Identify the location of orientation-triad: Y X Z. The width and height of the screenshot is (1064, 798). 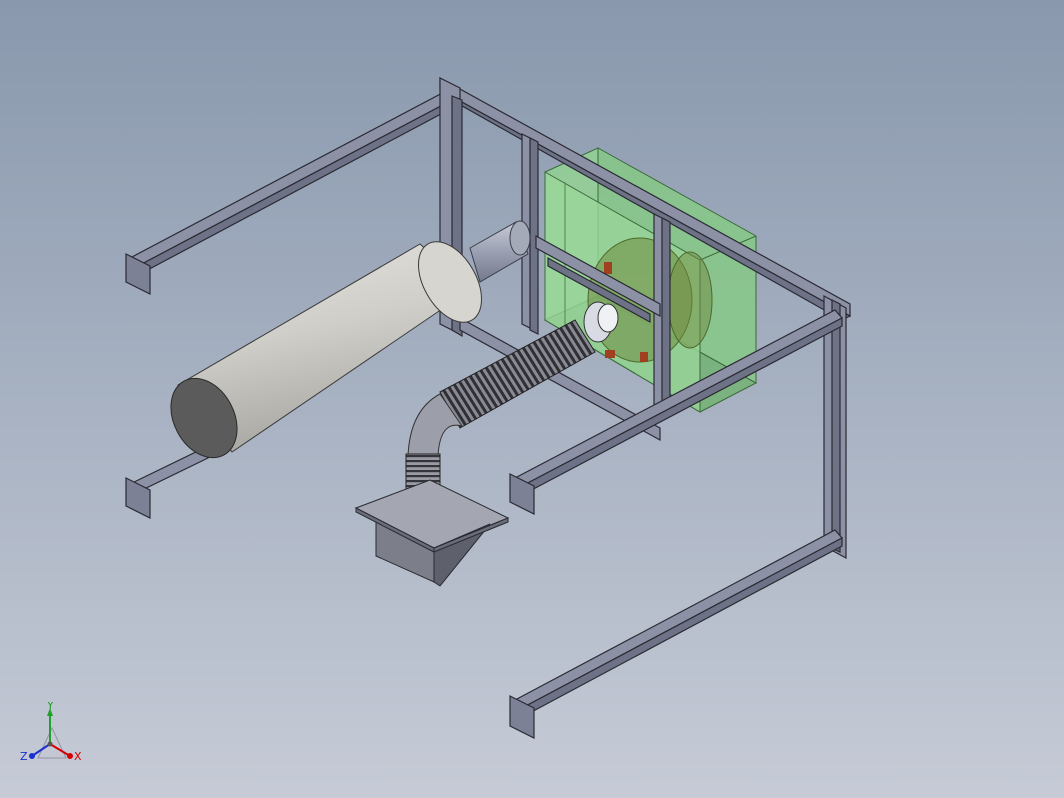
(53, 736).